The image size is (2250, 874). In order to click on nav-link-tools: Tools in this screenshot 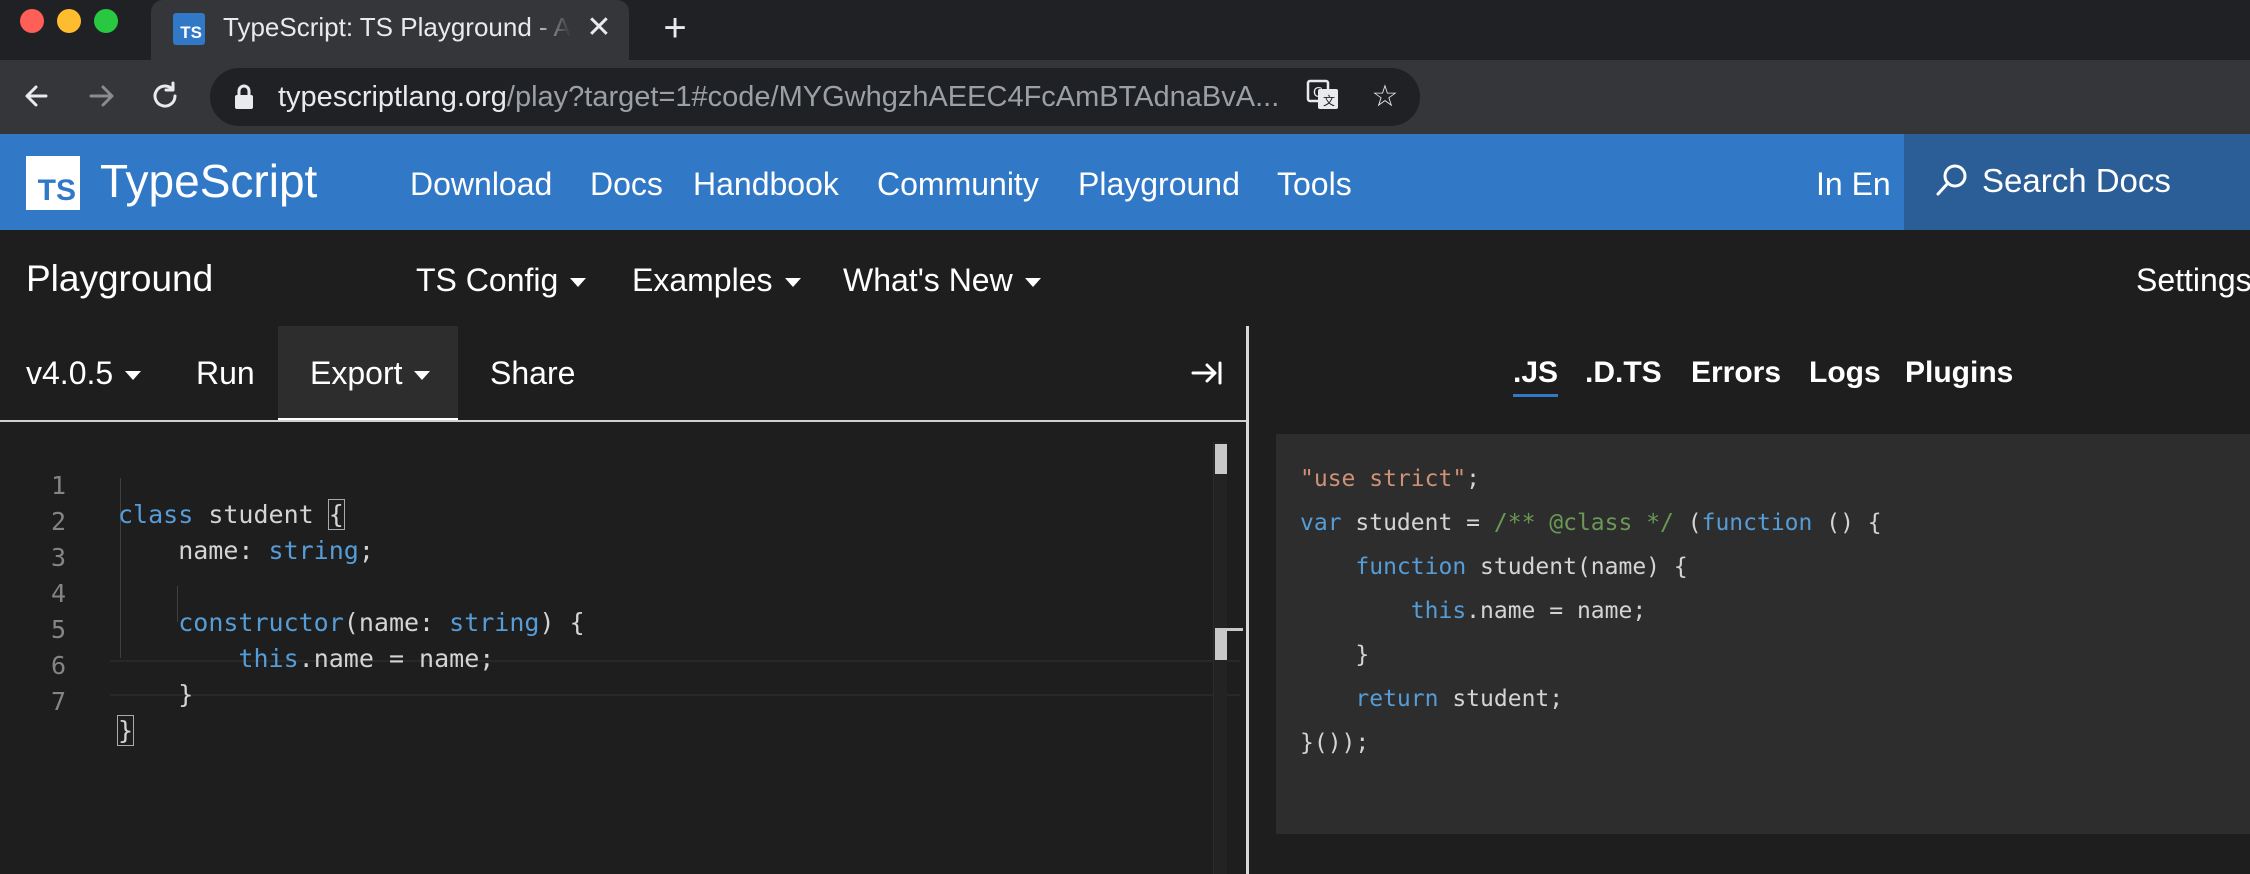, I will do `click(1314, 184)`.